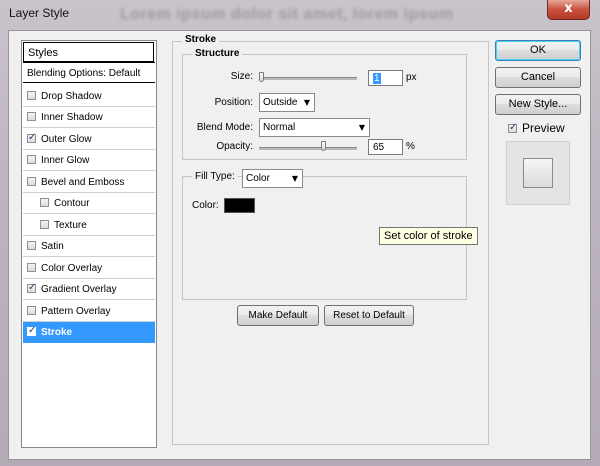 This screenshot has height=466, width=600. What do you see at coordinates (52, 246) in the screenshot?
I see `styles-item-label: Satin` at bounding box center [52, 246].